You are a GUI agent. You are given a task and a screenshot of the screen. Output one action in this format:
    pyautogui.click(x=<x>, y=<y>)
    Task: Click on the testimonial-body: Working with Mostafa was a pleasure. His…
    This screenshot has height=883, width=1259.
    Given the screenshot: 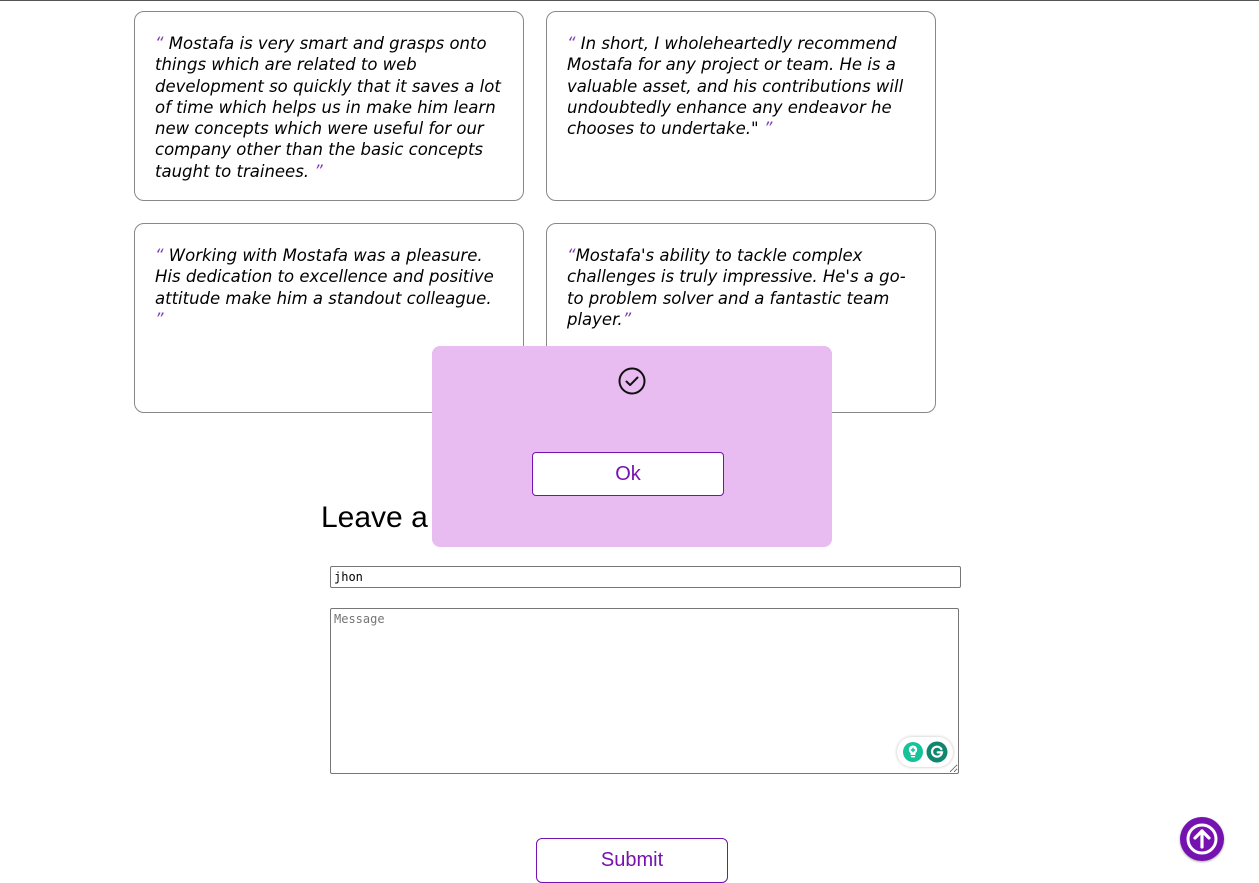 What is the action you would take?
    pyautogui.click(x=324, y=277)
    